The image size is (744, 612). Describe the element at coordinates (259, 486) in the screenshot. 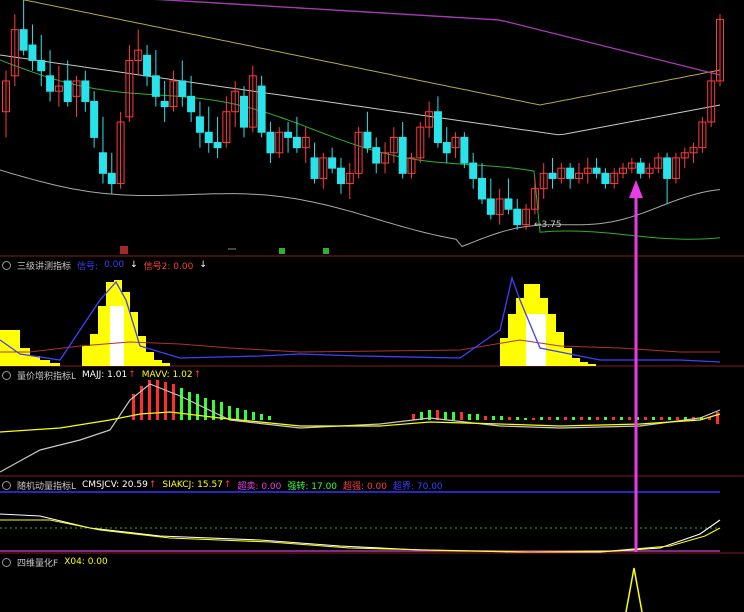

I see `p3-item-4: 超卖: 0.00` at that location.